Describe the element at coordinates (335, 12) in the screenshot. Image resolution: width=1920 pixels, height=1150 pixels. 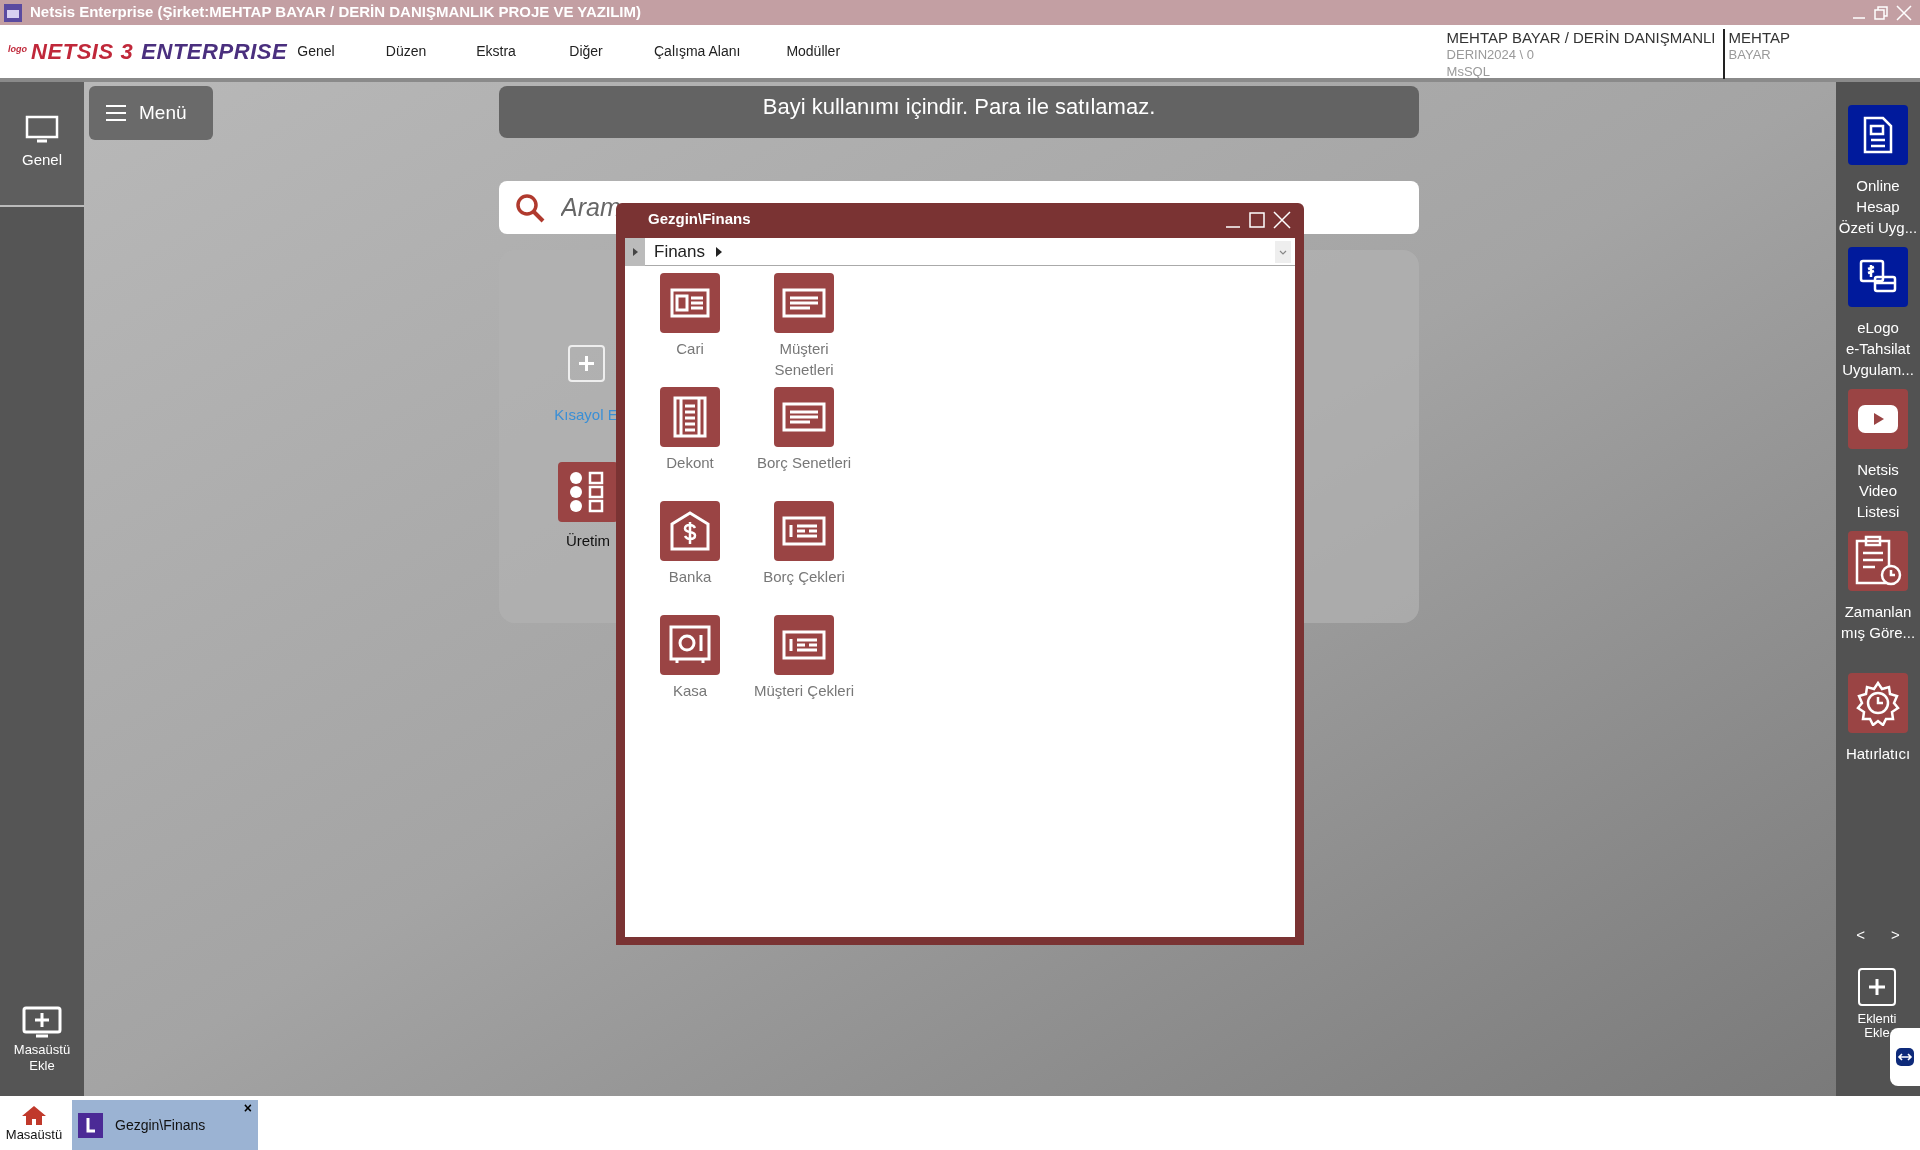
I see `window-title: Netsis Enterprise (Şirket:MEHTAP BAYAR / DERİN DANIŞMANLIK PROJE VE YAZILIM)` at that location.